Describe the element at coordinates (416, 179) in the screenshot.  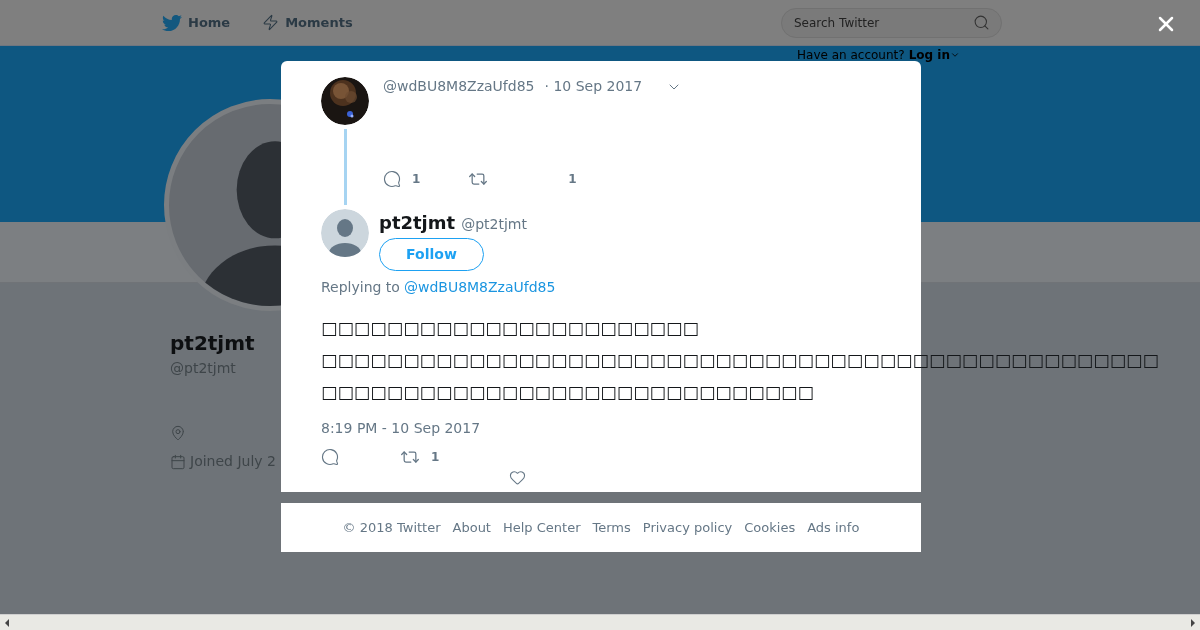
I see `reply-count: 1` at that location.